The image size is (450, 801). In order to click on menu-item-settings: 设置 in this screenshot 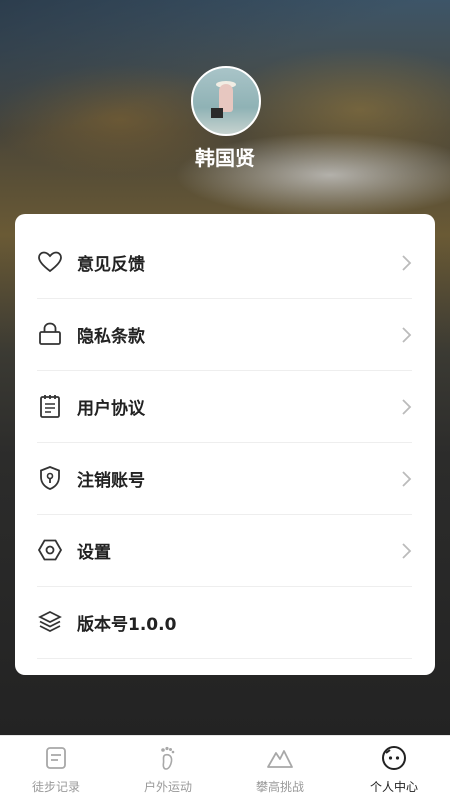, I will do `click(224, 550)`.